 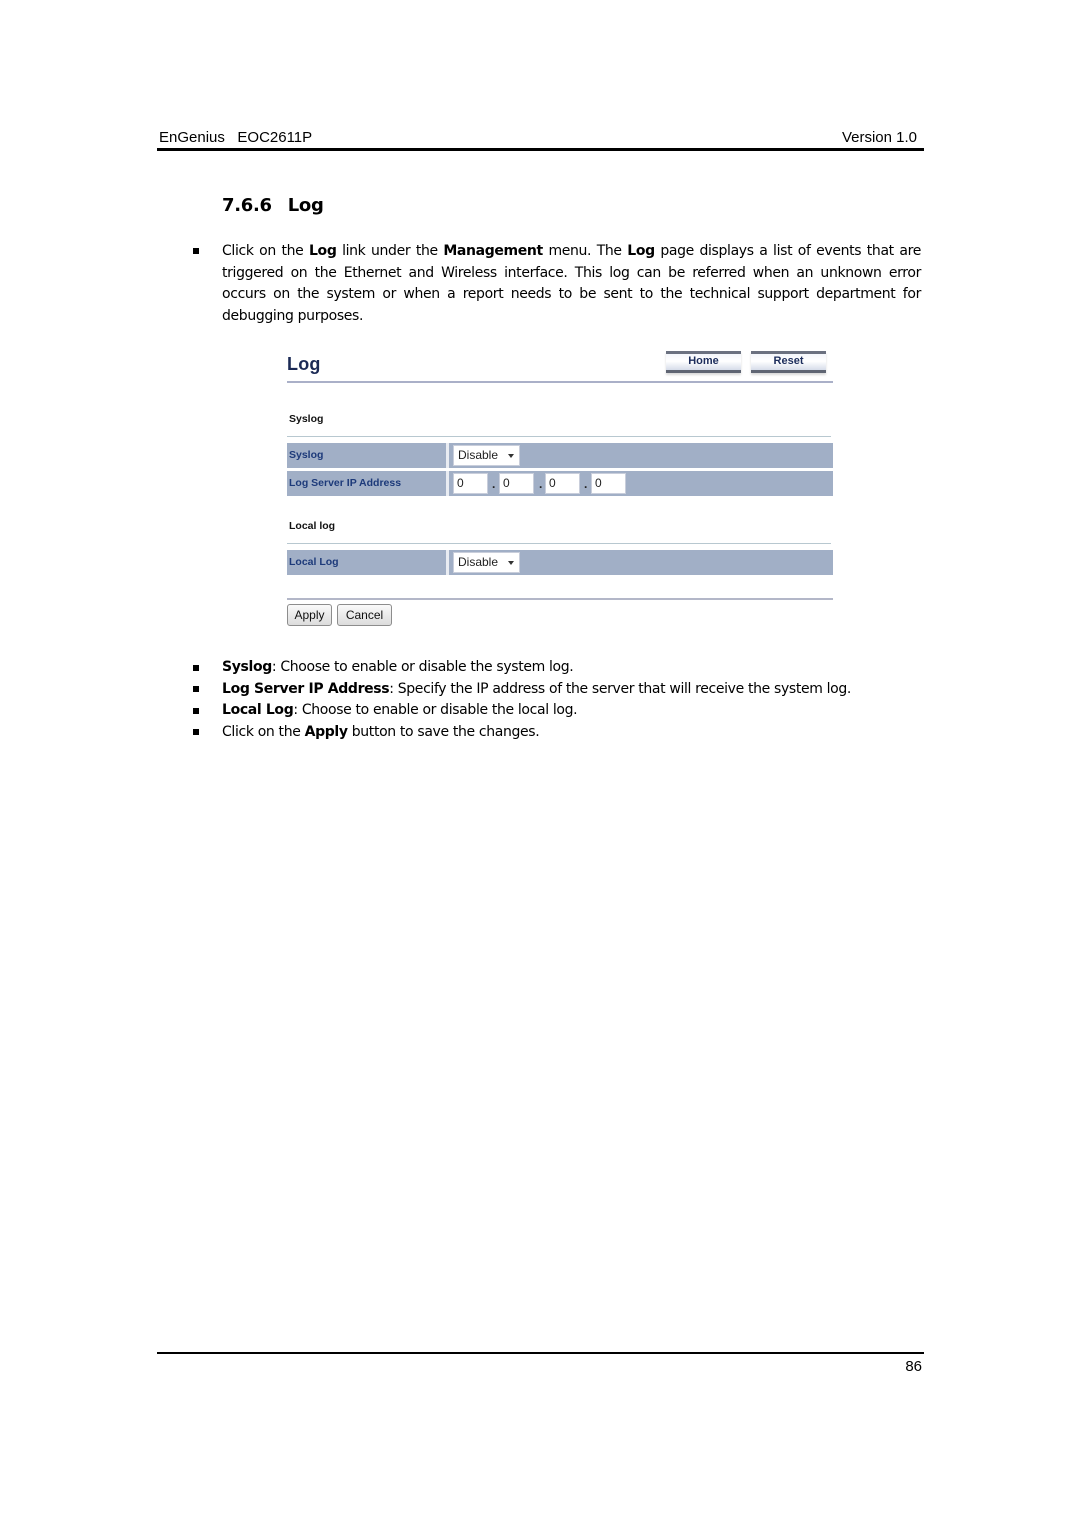 What do you see at coordinates (559, 543) in the screenshot?
I see `local-log-section-divider` at bounding box center [559, 543].